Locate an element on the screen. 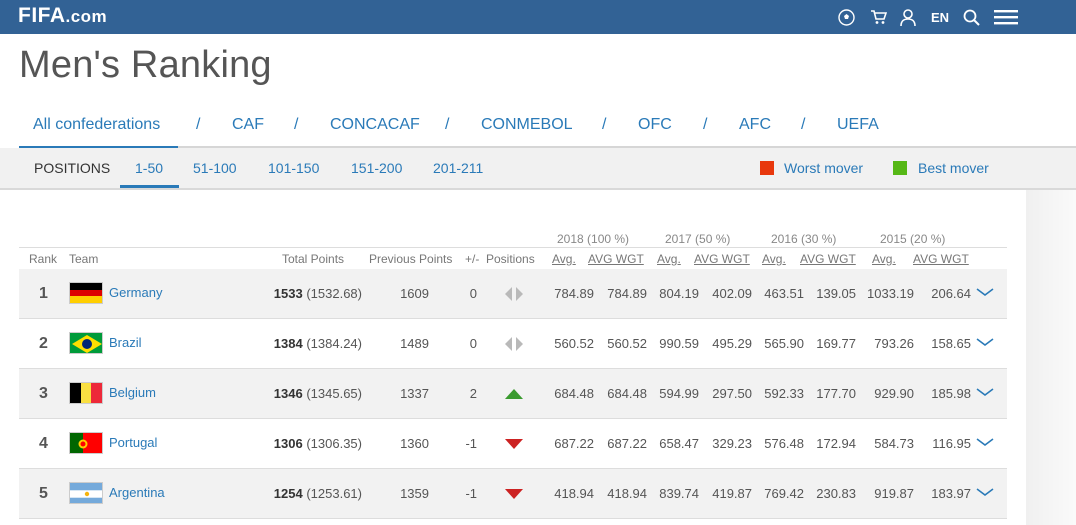 This screenshot has width=1076, height=525. y2016-wgt-value: 139.05 is located at coordinates (836, 293).